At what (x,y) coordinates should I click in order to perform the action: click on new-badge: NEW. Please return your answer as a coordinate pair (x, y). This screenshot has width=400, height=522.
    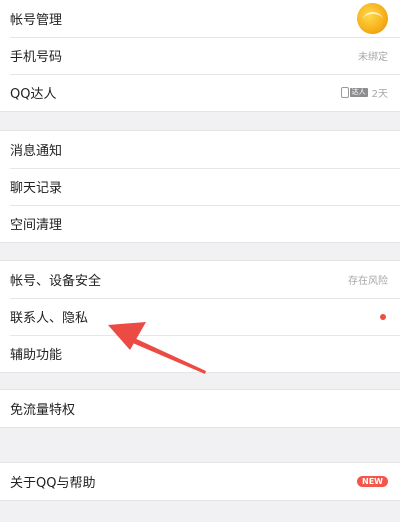
    Looking at the image, I should click on (372, 481).